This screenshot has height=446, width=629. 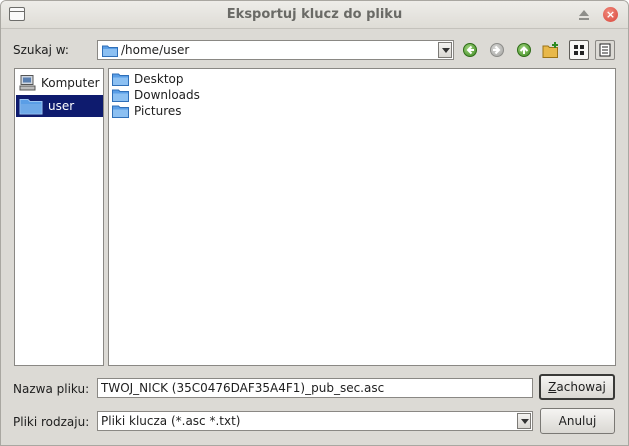 I want to click on file-name: Downloads, so click(x=167, y=95).